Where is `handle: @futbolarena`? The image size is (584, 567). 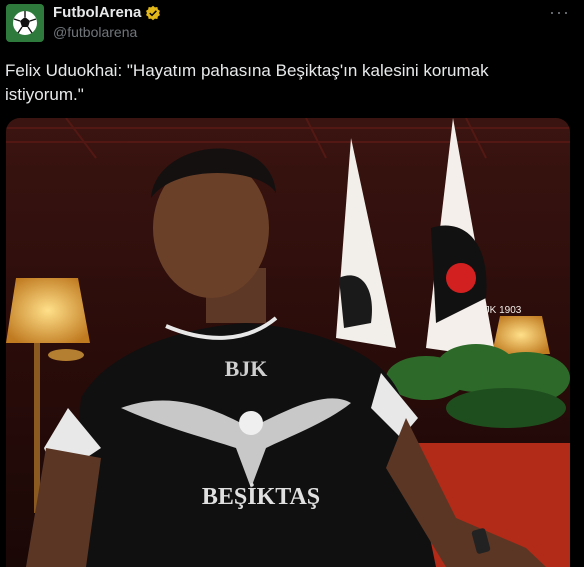 handle: @futbolarena is located at coordinates (95, 32).